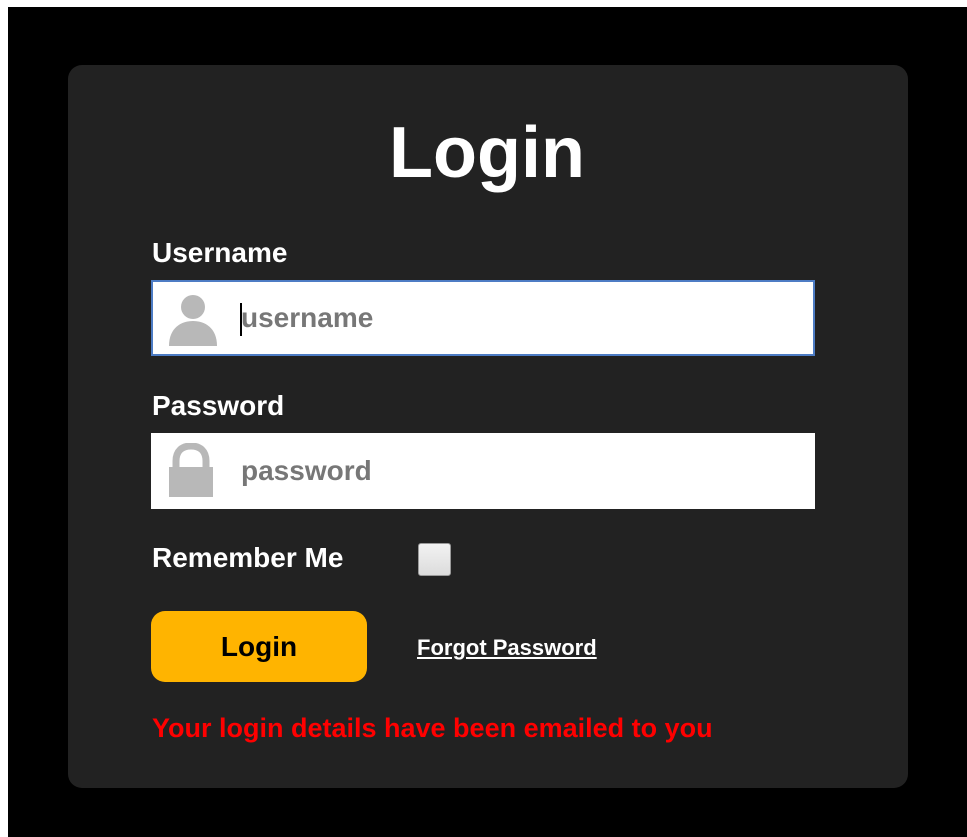  I want to click on lock-icon, so click(191, 470).